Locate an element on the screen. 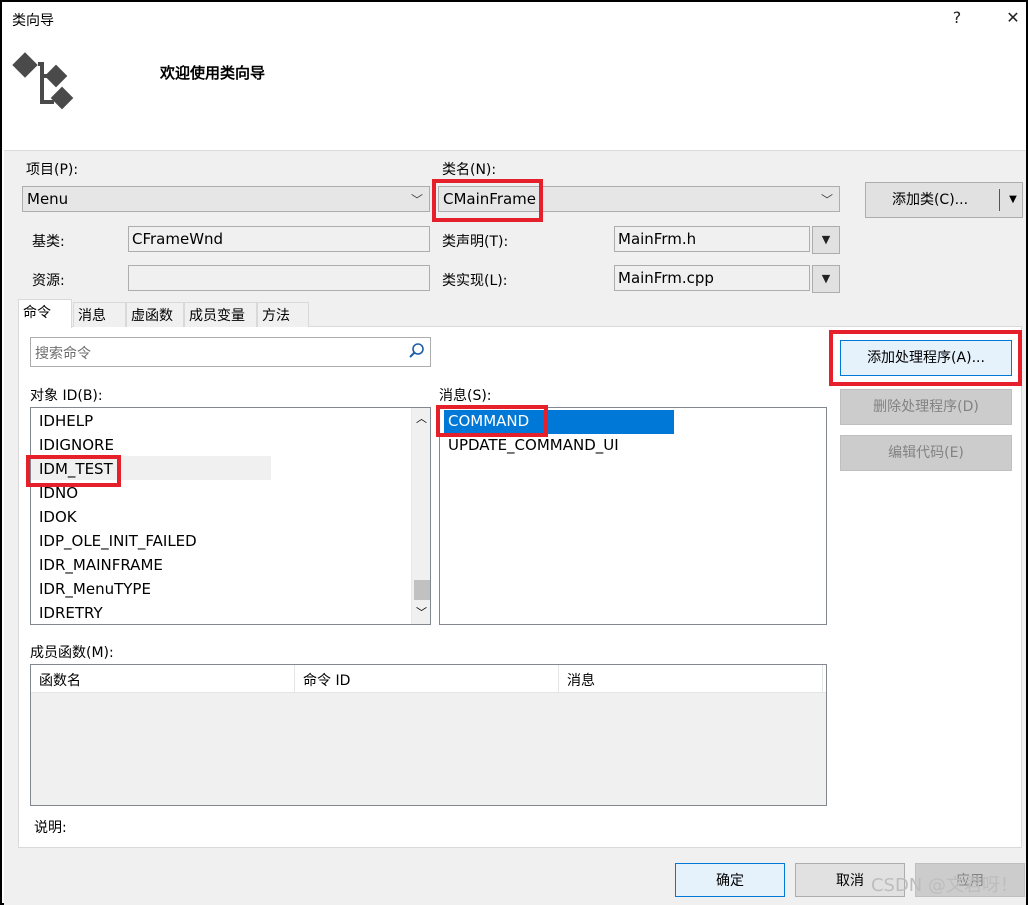  dropdown-arrow-icon: ▼ is located at coordinates (1013, 200).